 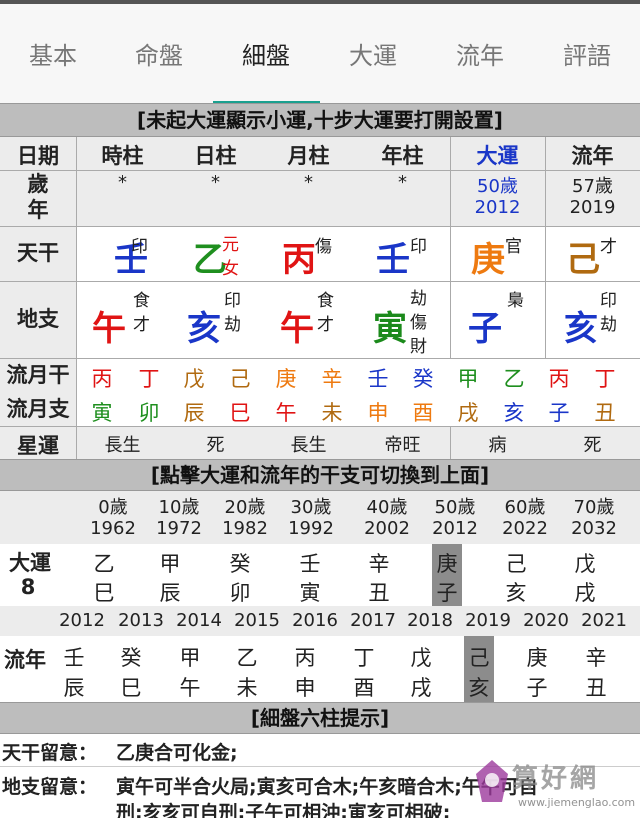 I want to click on dayun-year-1: 1962, so click(x=113, y=528).